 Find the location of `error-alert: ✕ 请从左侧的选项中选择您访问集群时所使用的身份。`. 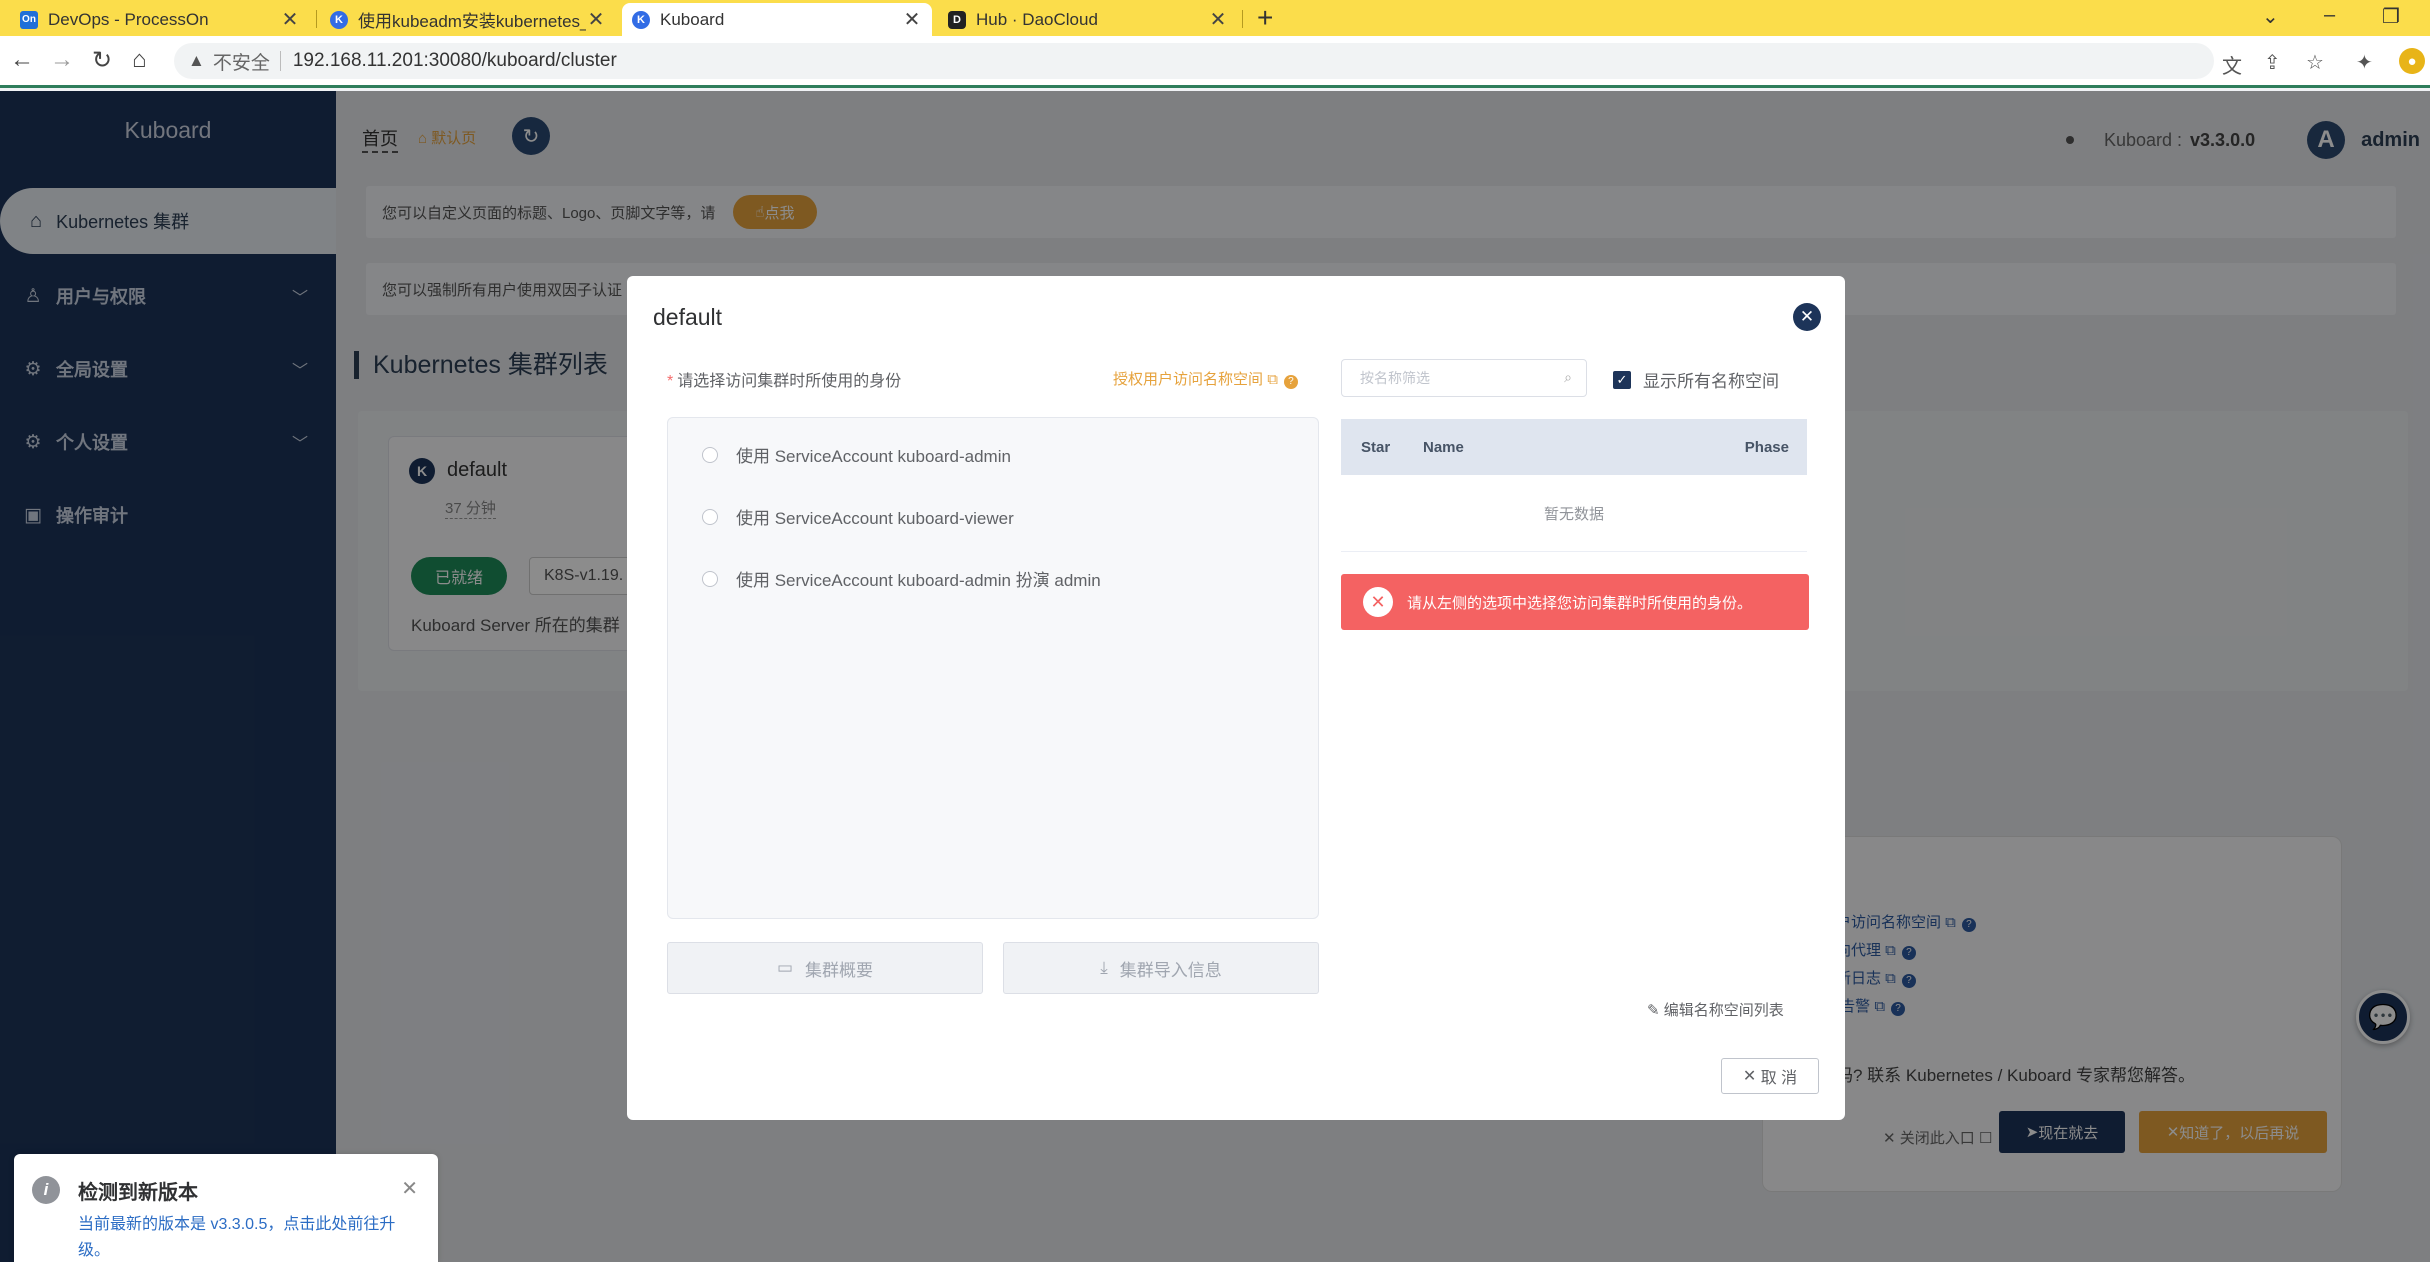

error-alert: ✕ 请从左侧的选项中选择您访问集群时所使用的身份。 is located at coordinates (1575, 602).